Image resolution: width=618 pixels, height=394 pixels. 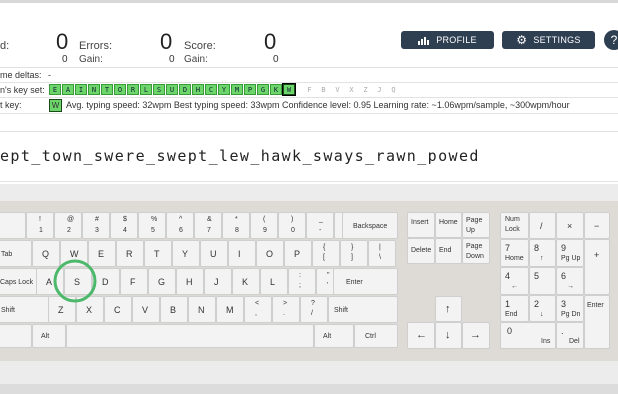 I want to click on num5-key: 5, so click(x=542, y=281).